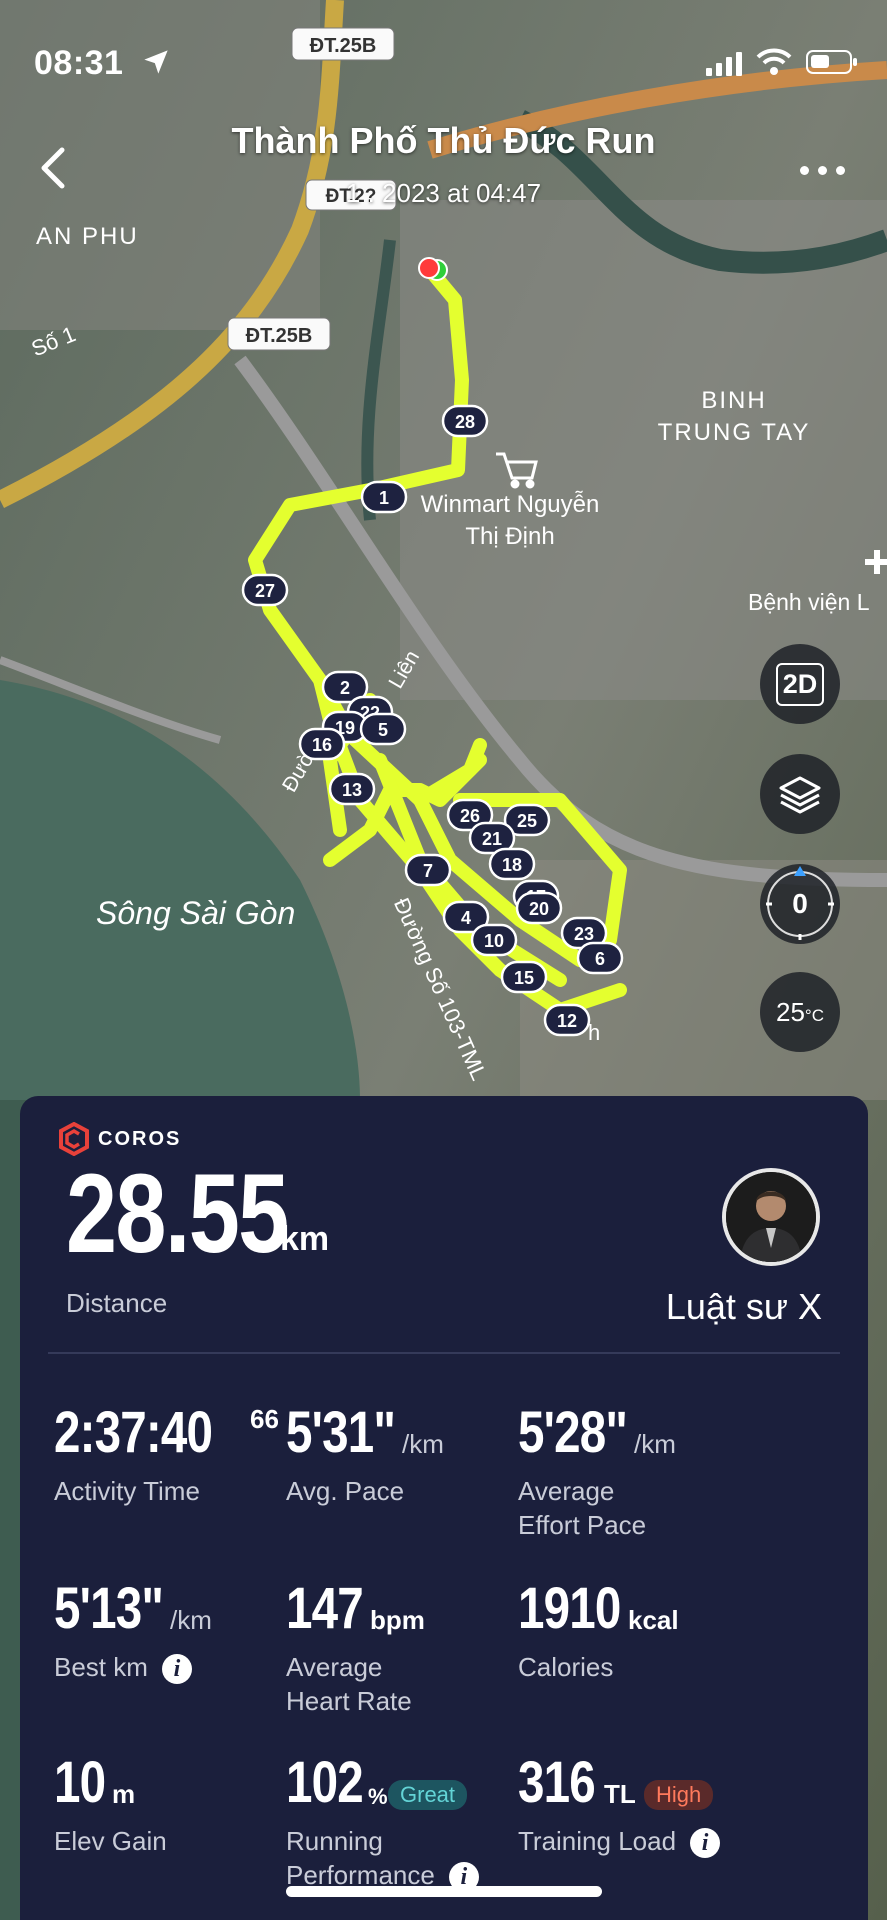 The width and height of the screenshot is (887, 1920). I want to click on metric-avg-heart-rate: 147 bpm Average Heart Rate, so click(355, 1647).